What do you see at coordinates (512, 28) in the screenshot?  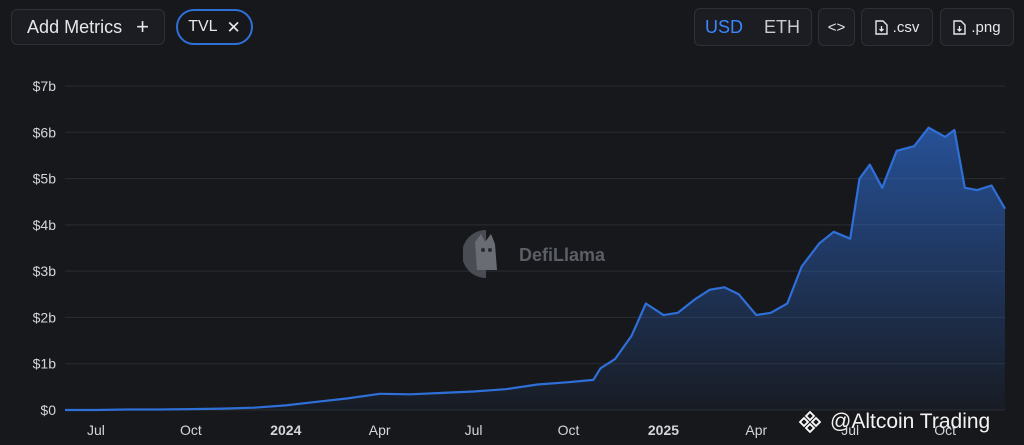 I see `toolbar: Add Metrics + TVL ✕ USD ETH <> .csv .png` at bounding box center [512, 28].